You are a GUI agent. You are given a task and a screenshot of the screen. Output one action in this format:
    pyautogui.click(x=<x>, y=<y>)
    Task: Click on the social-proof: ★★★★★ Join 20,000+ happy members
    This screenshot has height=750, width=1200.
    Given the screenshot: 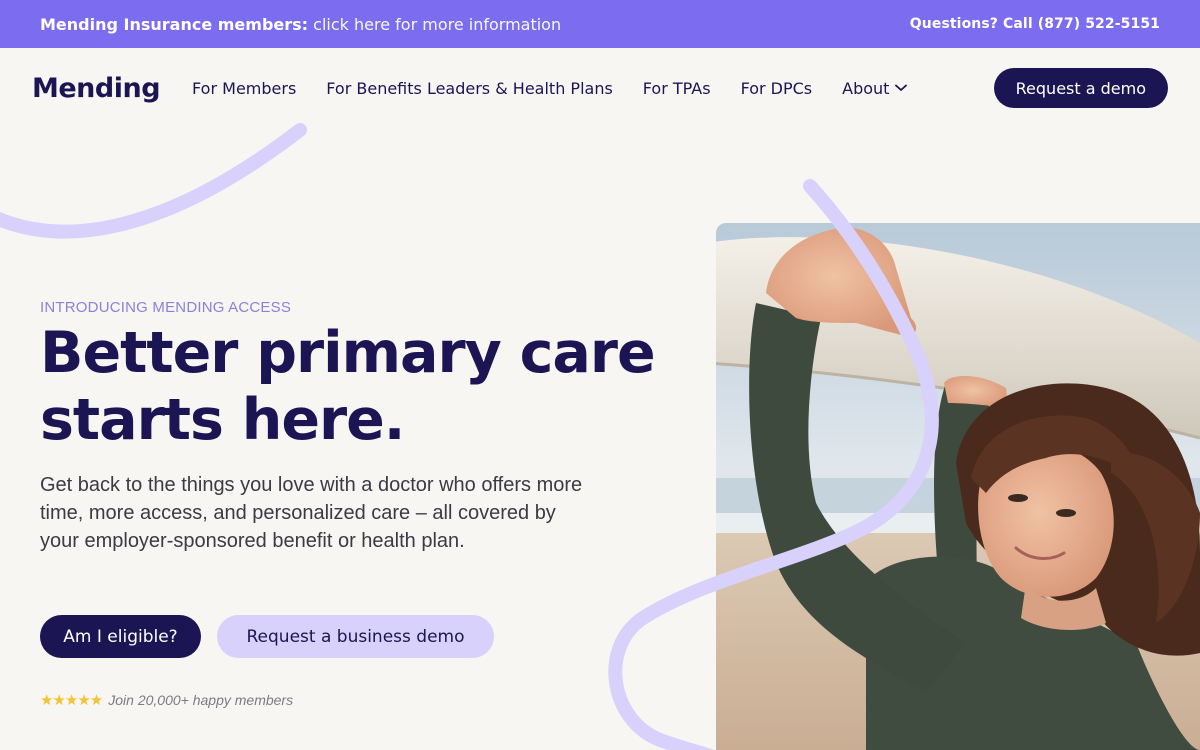 What is the action you would take?
    pyautogui.click(x=166, y=700)
    